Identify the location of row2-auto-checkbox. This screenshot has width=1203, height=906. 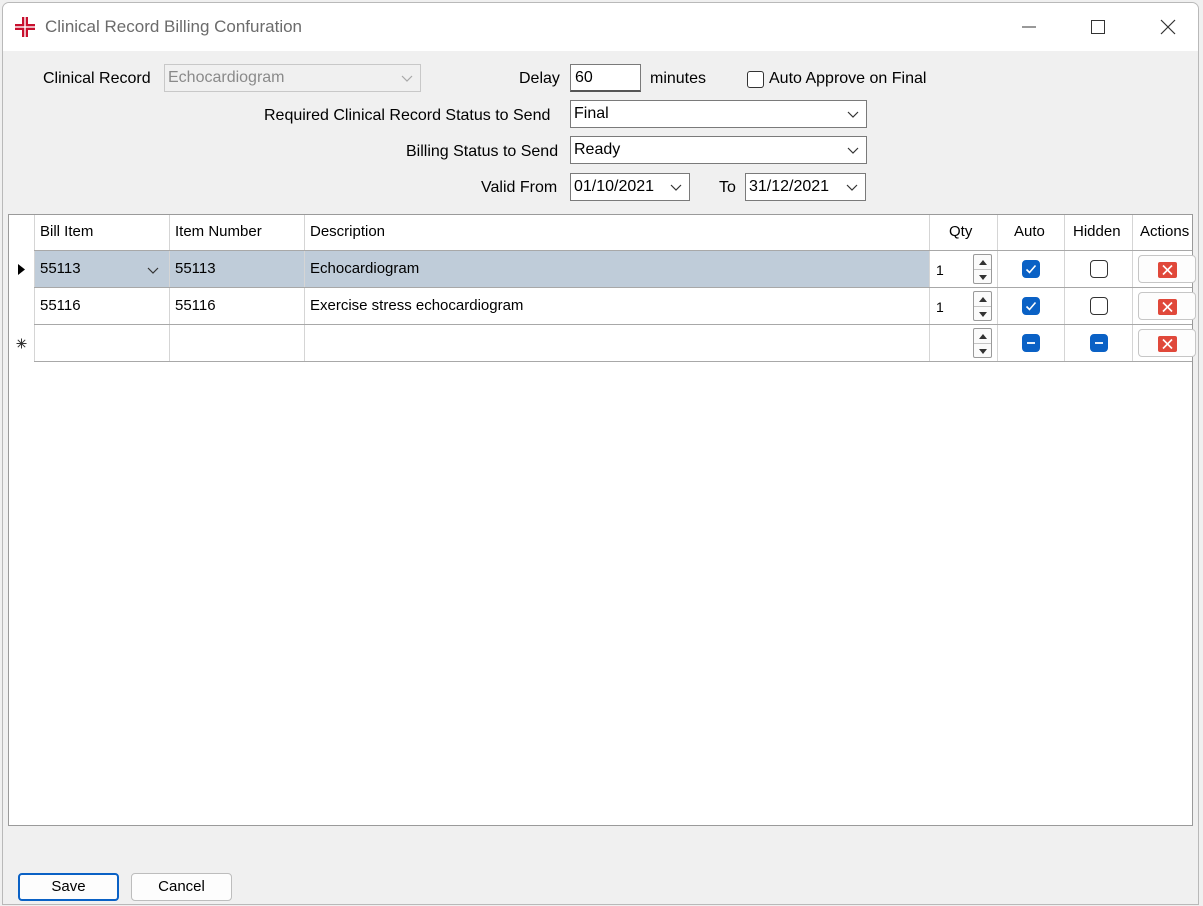
(1031, 306).